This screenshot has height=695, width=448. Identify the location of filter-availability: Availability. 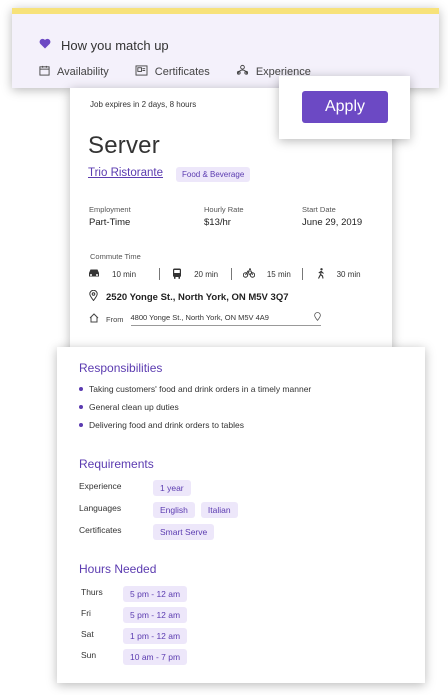
(74, 72).